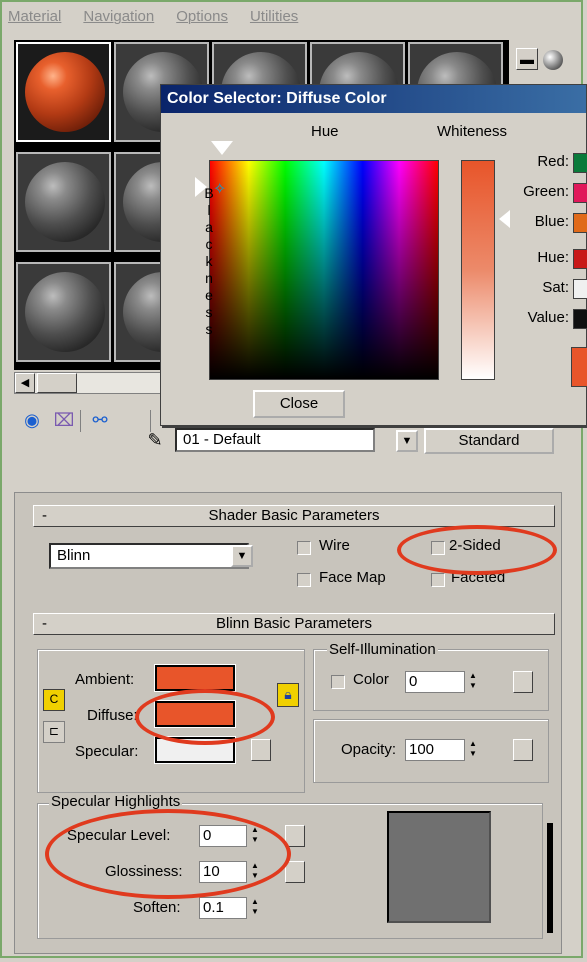 This screenshot has width=587, height=962. What do you see at coordinates (64, 420) in the screenshot?
I see `put-material-icon: ⌧` at bounding box center [64, 420].